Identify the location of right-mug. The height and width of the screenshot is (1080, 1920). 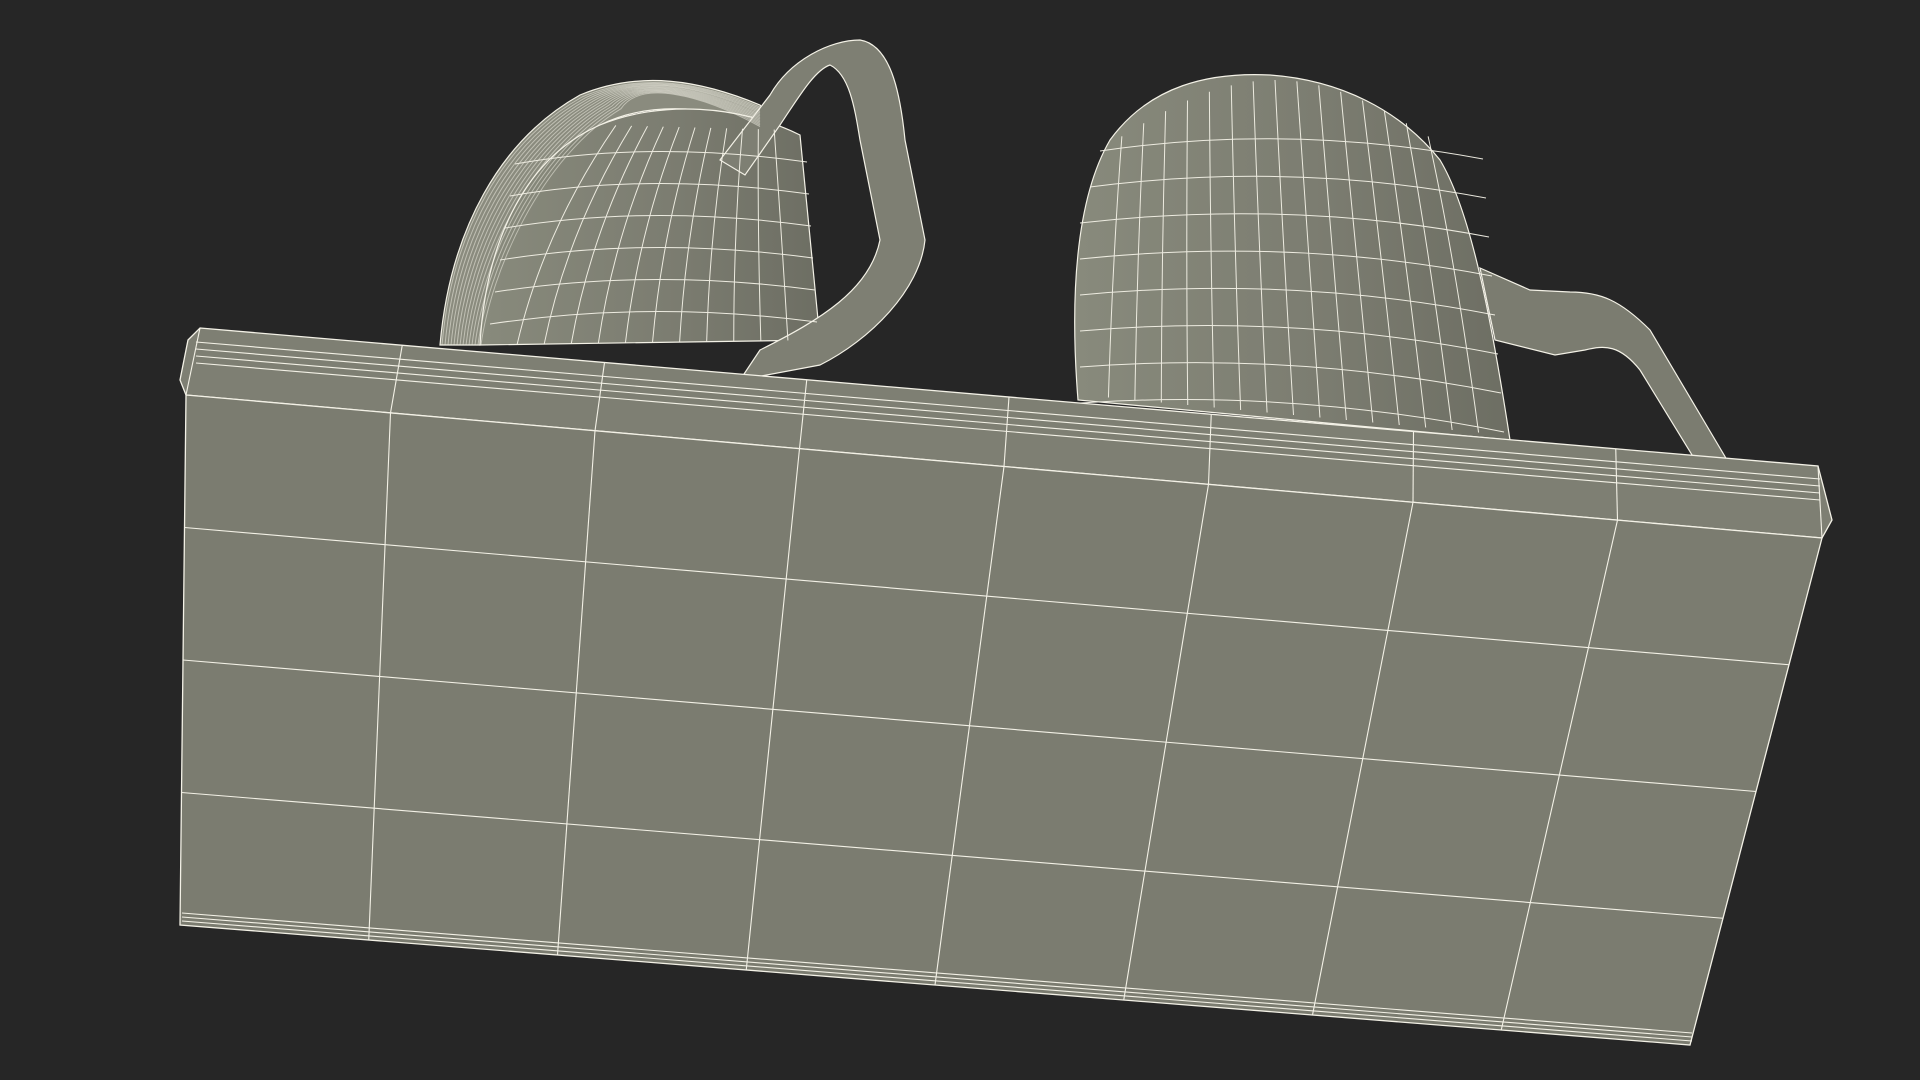
(1402, 271).